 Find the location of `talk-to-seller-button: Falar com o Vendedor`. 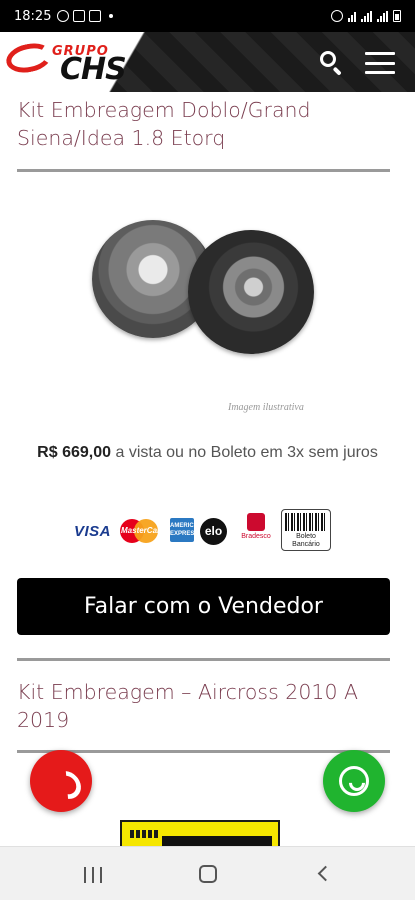

talk-to-seller-button: Falar com o Vendedor is located at coordinates (203, 606).